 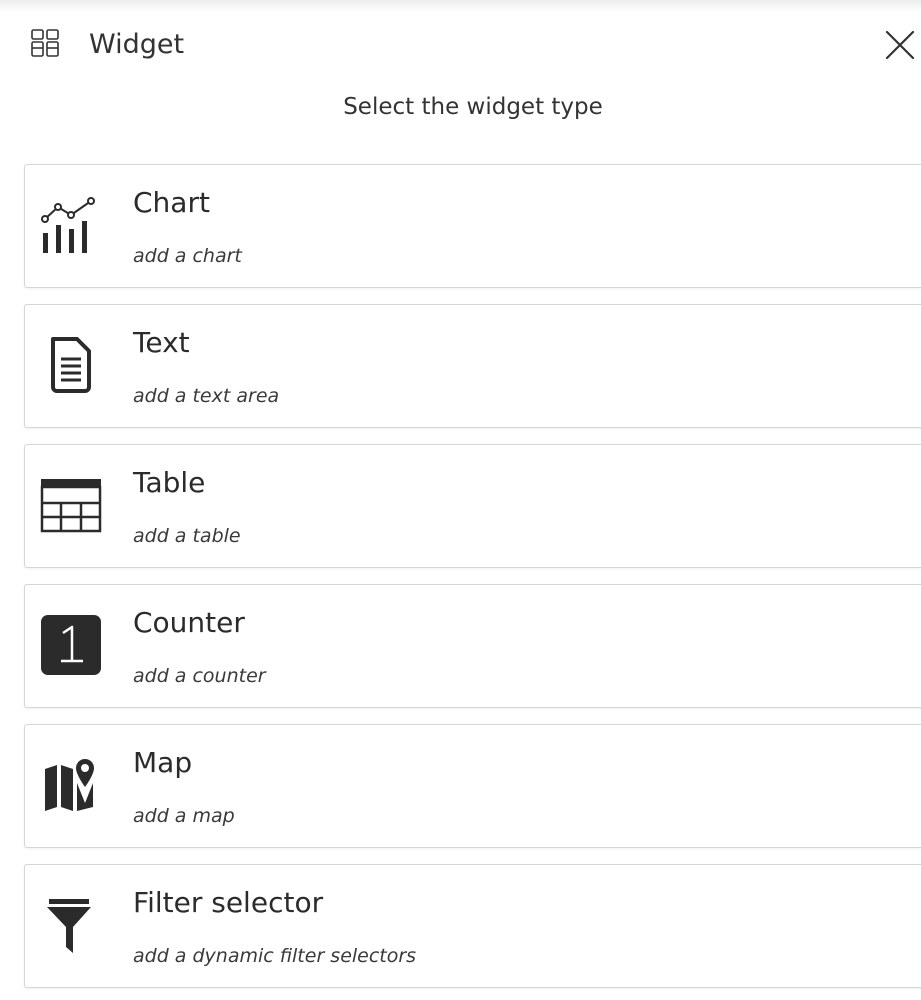 I want to click on text-document-icon, so click(x=71, y=365).